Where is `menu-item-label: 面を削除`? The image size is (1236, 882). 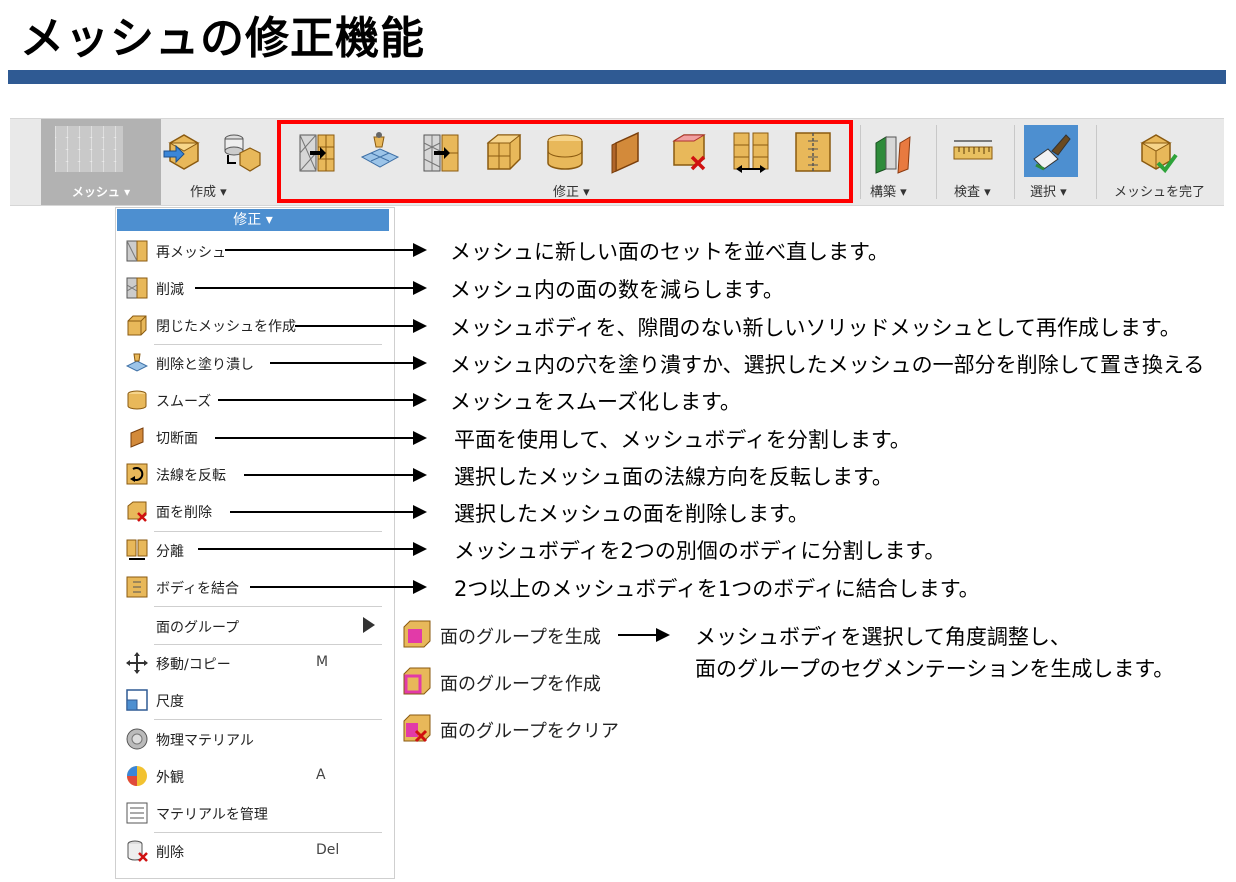
menu-item-label: 面を削除 is located at coordinates (184, 513).